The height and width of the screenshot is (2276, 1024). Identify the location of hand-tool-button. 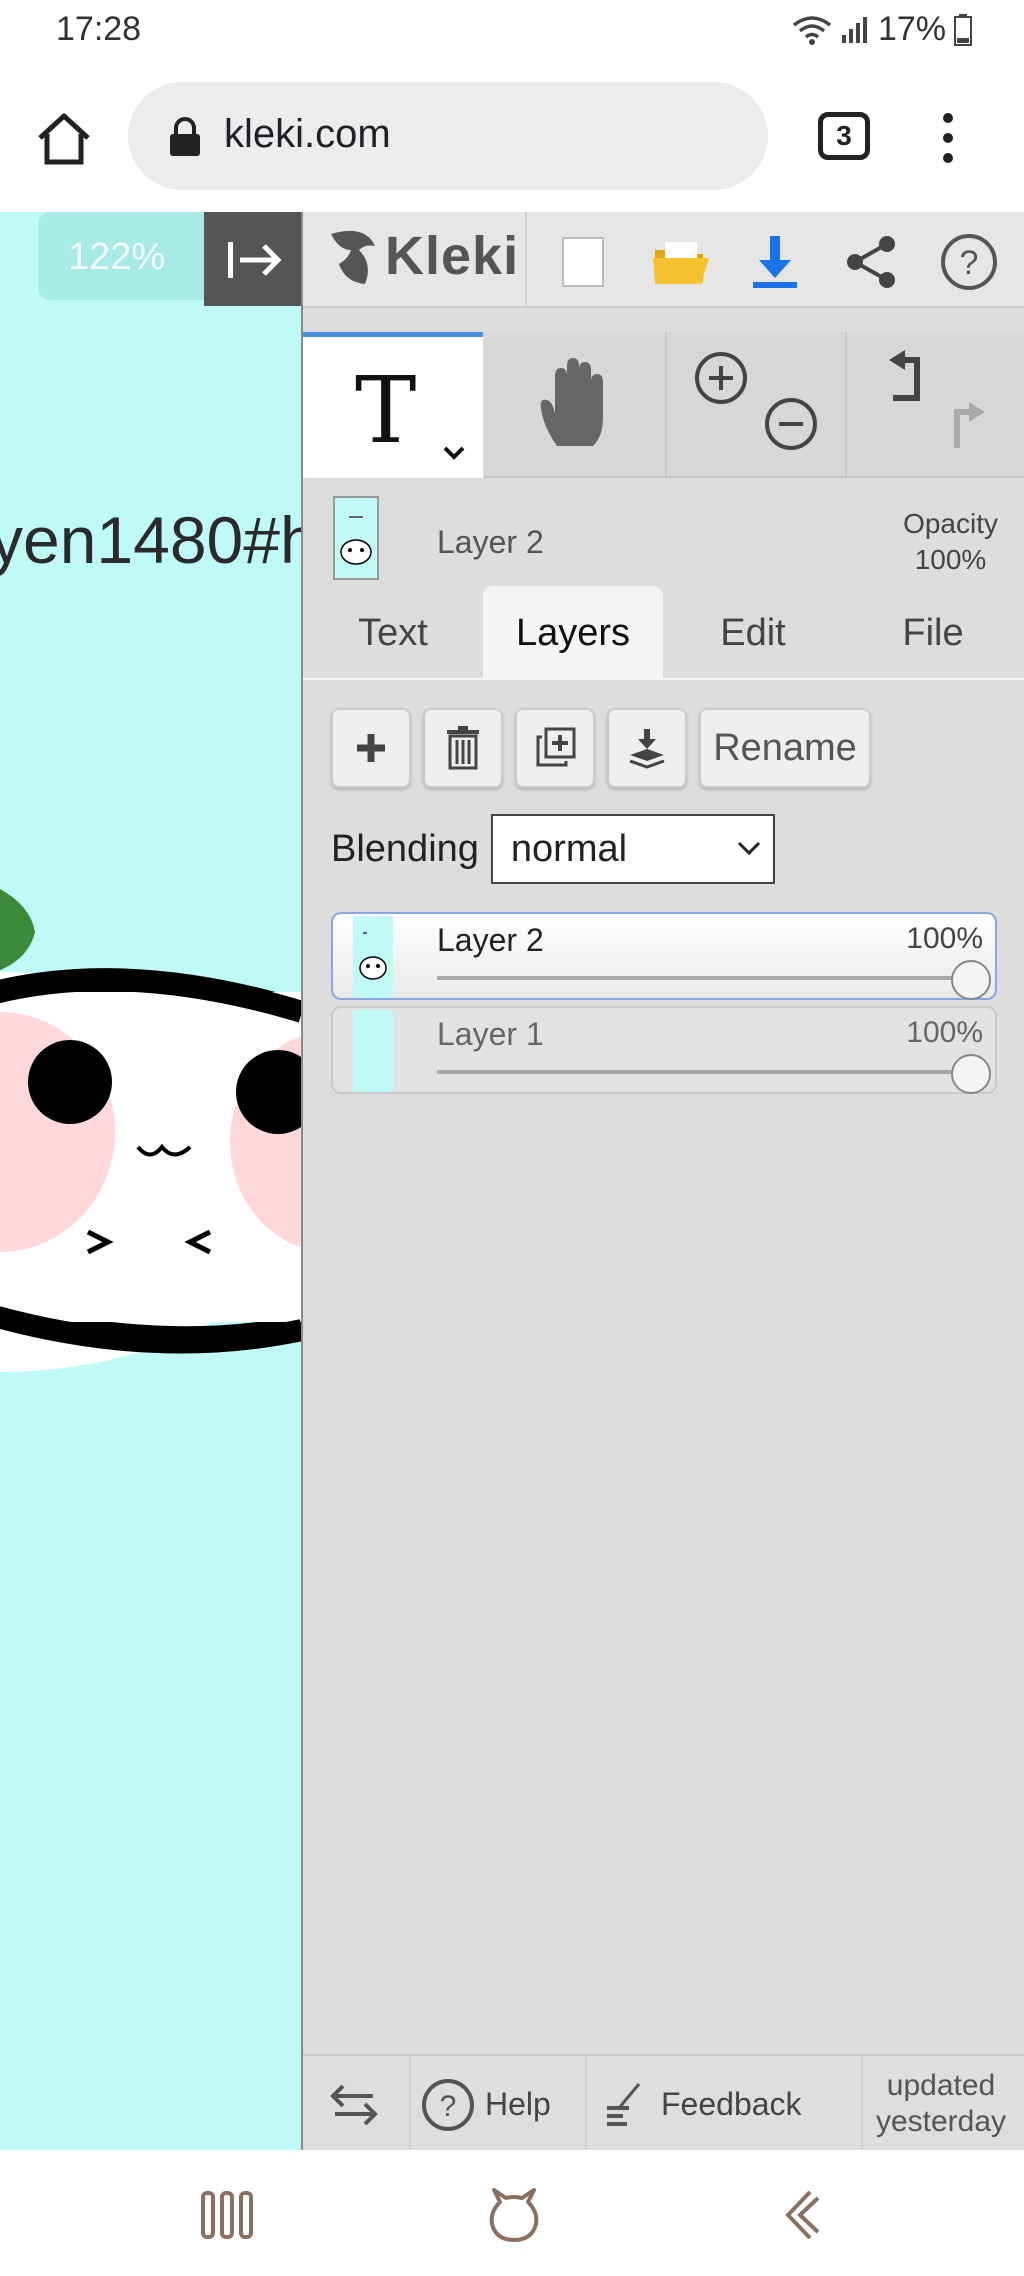
(574, 405).